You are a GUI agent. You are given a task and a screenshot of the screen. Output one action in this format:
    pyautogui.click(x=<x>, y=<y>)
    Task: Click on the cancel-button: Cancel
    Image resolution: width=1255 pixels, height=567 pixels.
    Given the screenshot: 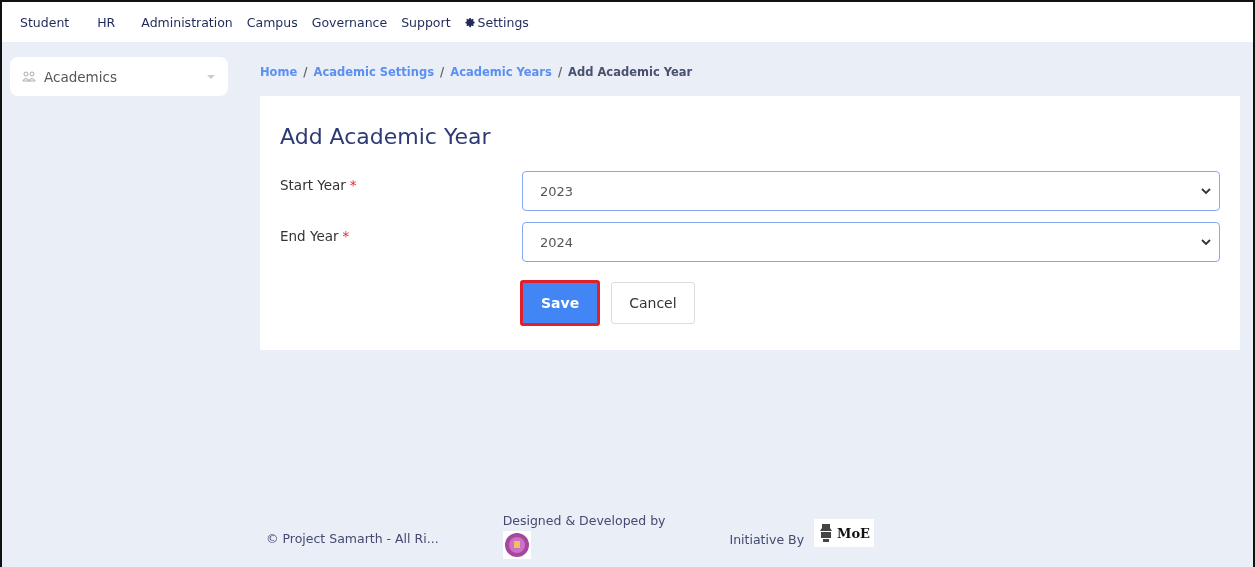 What is the action you would take?
    pyautogui.click(x=653, y=303)
    